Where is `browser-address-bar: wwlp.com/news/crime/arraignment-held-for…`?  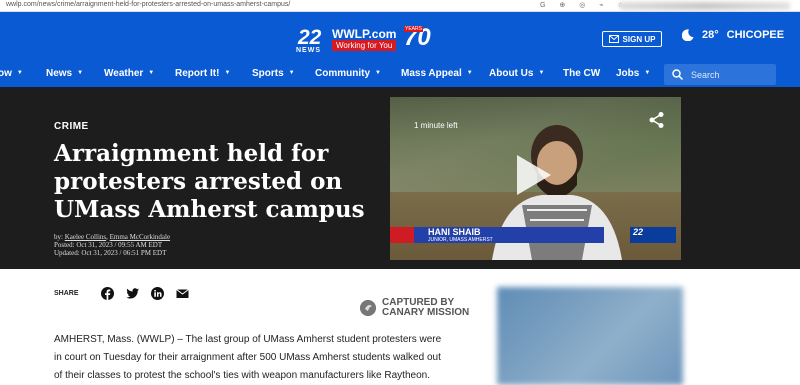
browser-address-bar: wwlp.com/news/crime/arraignment-held-for… is located at coordinates (400, 6).